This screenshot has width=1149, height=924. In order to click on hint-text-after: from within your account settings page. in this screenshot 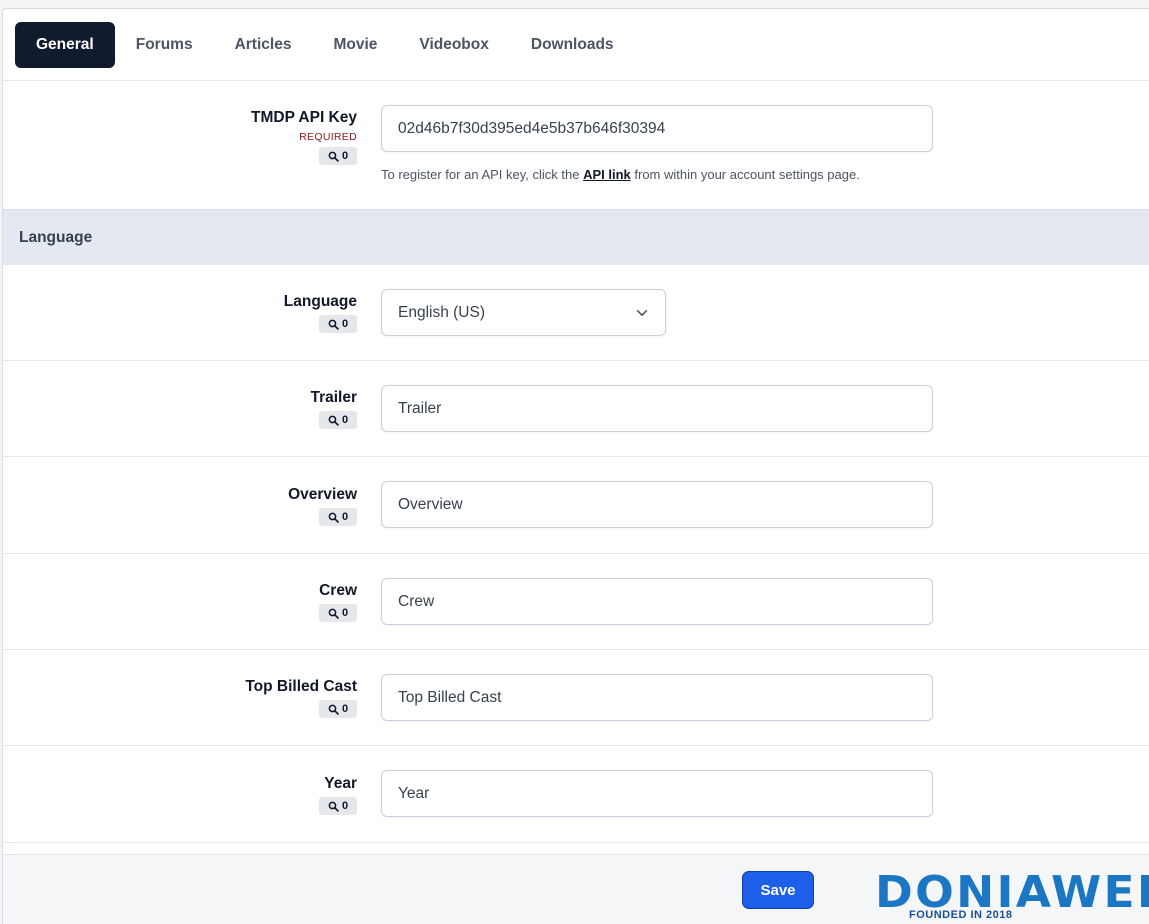, I will do `click(745, 174)`.